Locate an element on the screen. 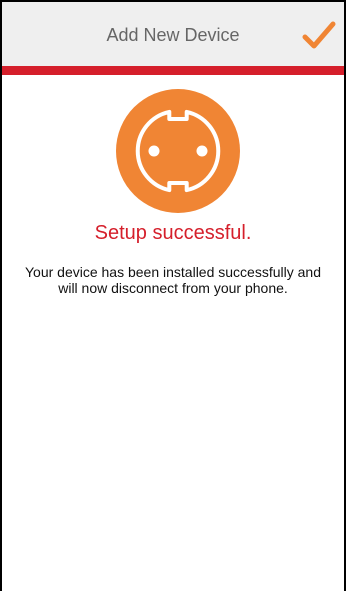 Image resolution: width=346 pixels, height=591 pixels. title-bar: Add New Device is located at coordinates (173, 34).